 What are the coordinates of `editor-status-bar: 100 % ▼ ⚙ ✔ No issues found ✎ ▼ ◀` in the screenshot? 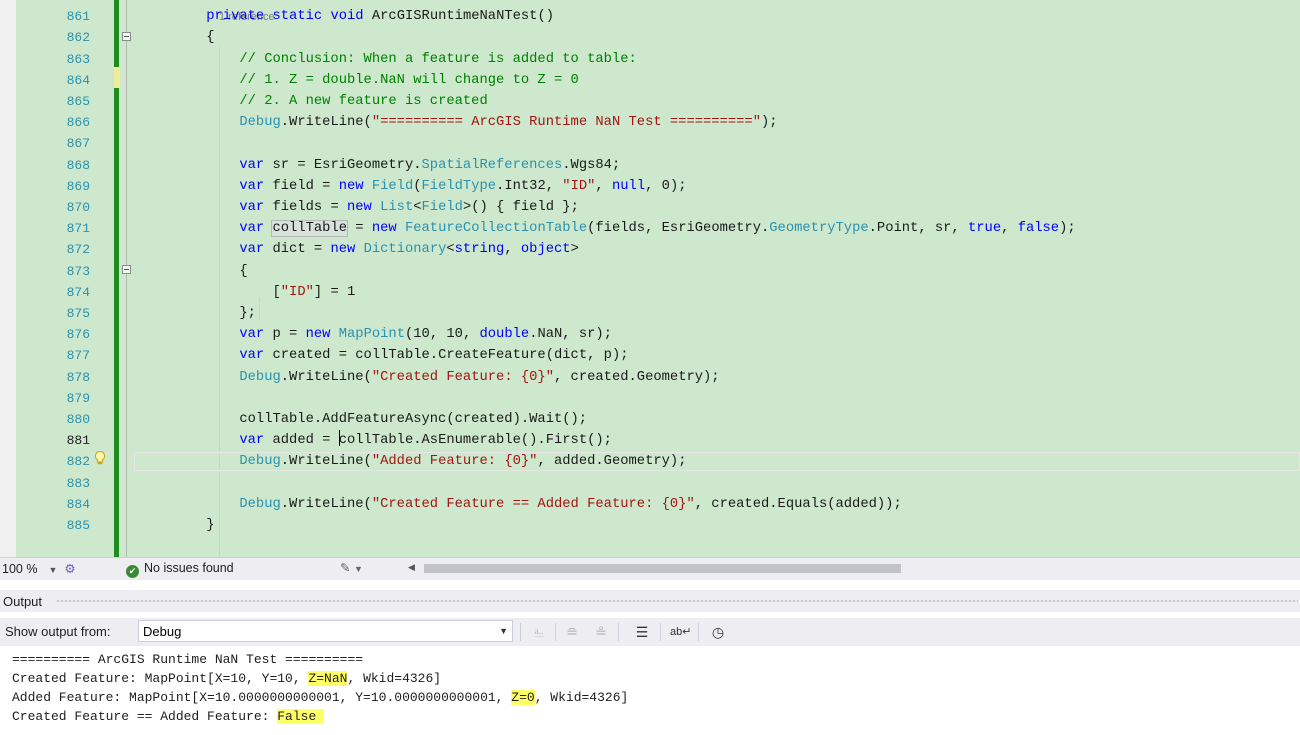 It's located at (650, 568).